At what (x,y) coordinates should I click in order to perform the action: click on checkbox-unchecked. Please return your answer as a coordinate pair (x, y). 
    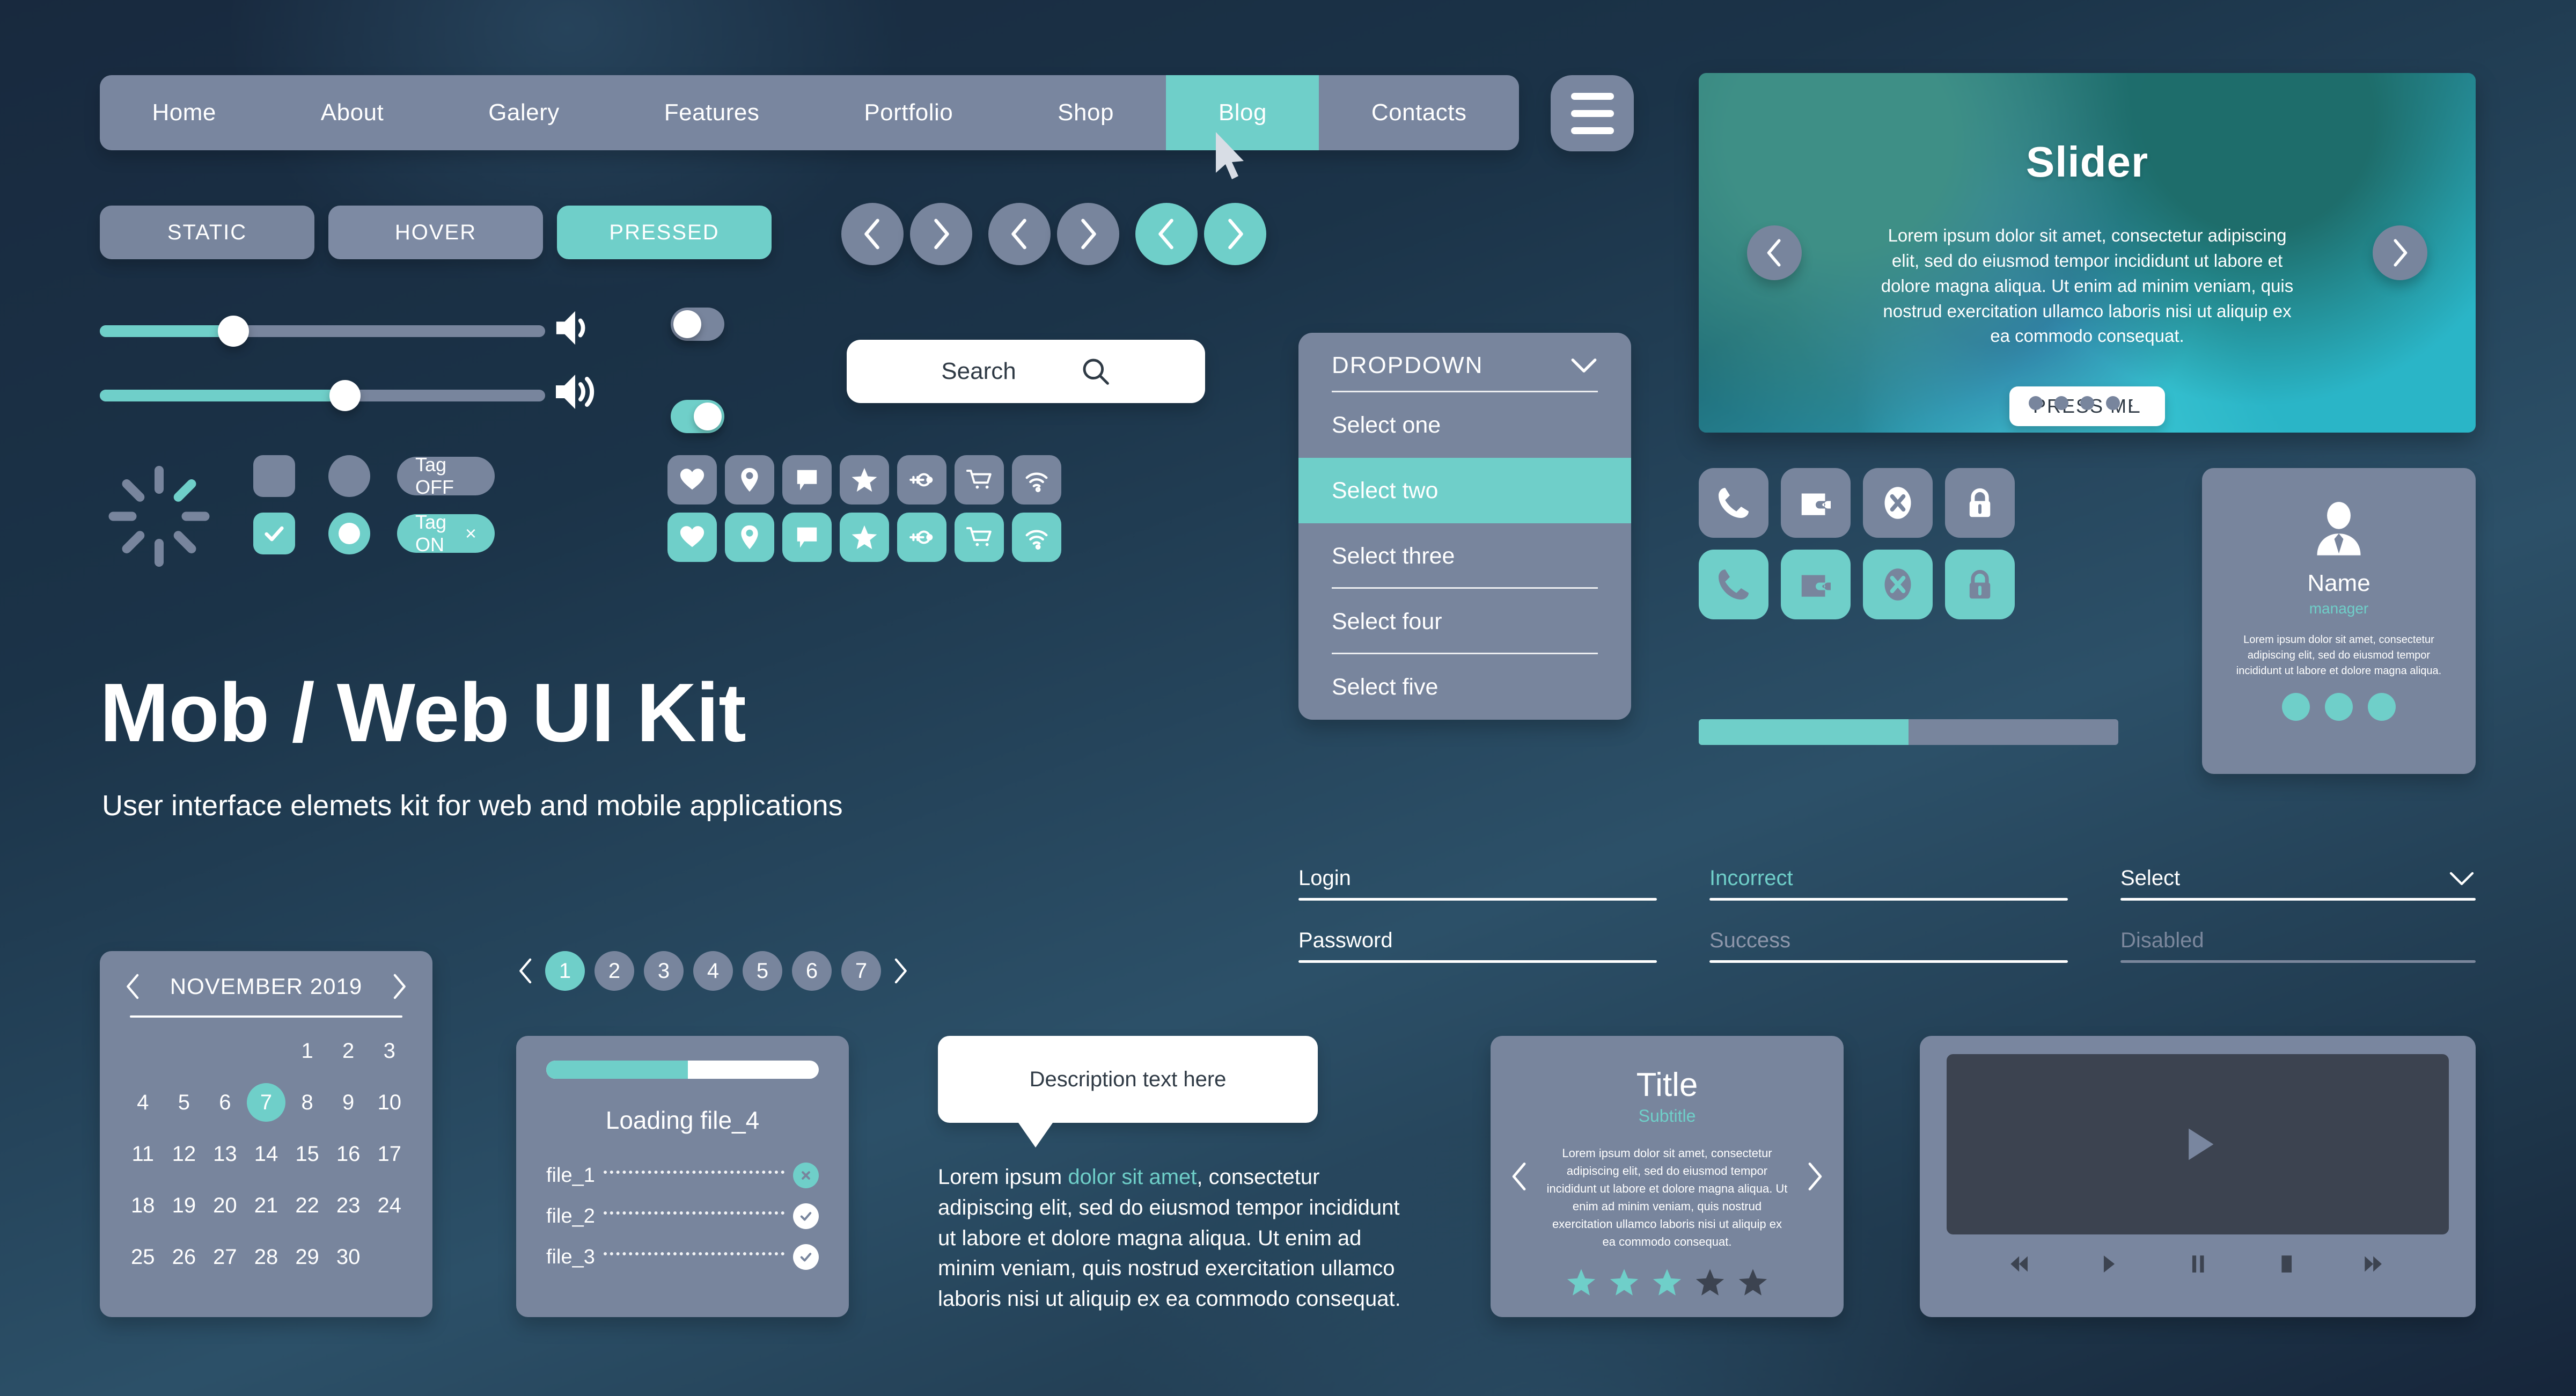
    Looking at the image, I should click on (274, 476).